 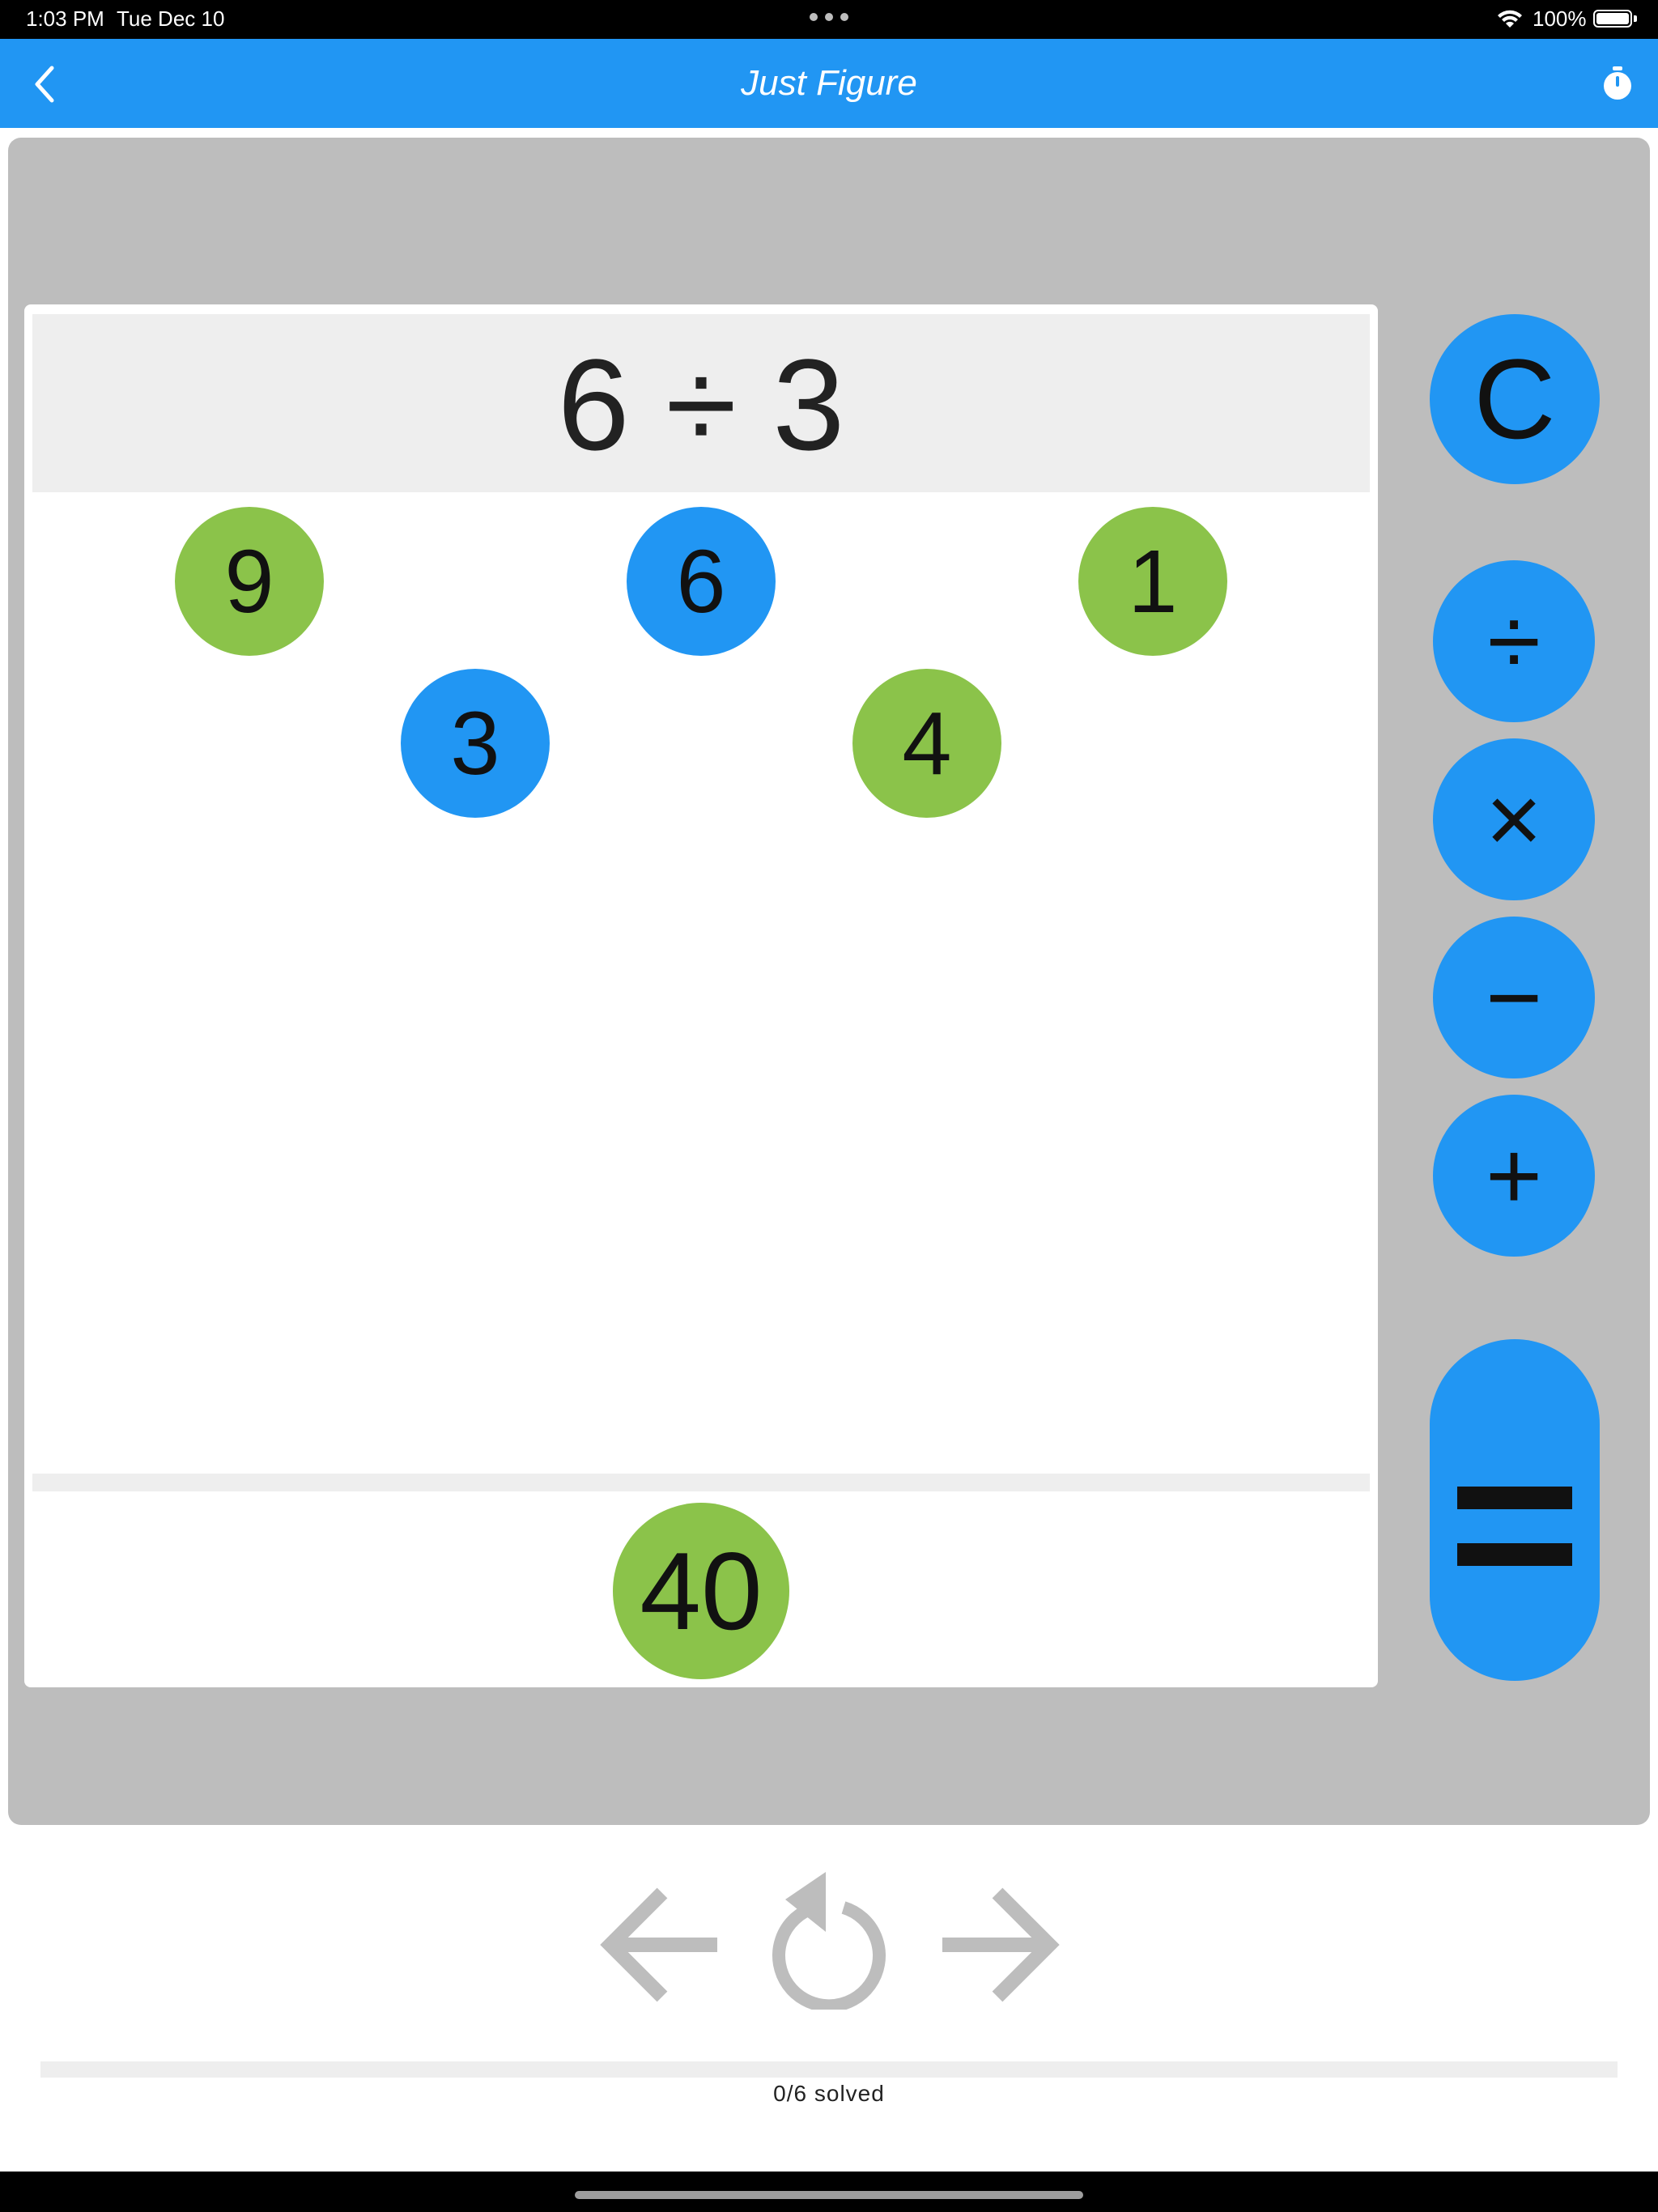 I want to click on number-tile-3: 3, so click(x=475, y=744).